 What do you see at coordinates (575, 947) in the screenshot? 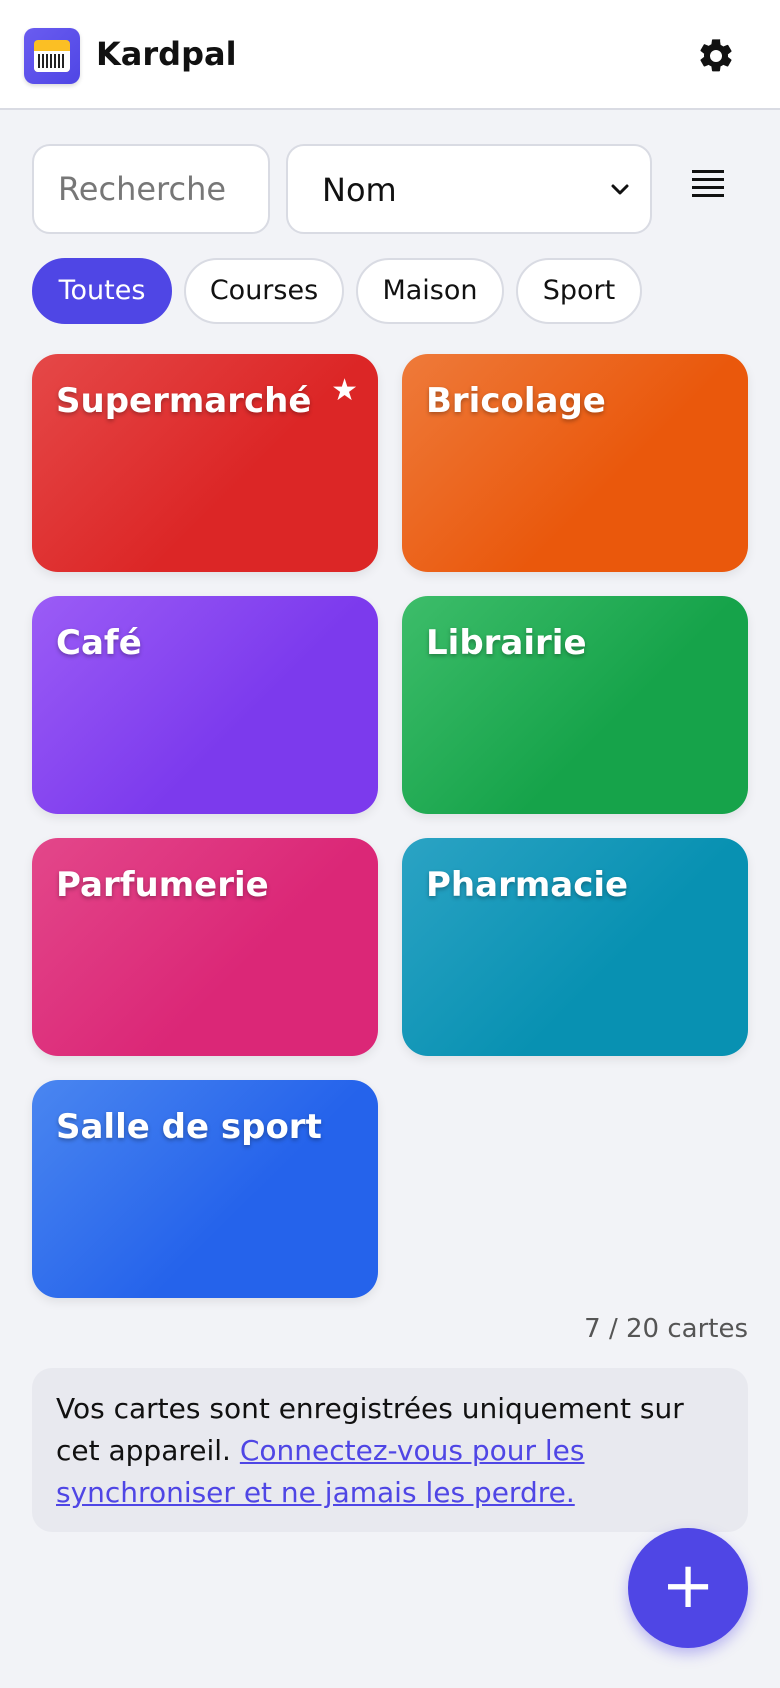
I see `loyalty-card-tile: Pharmacie` at bounding box center [575, 947].